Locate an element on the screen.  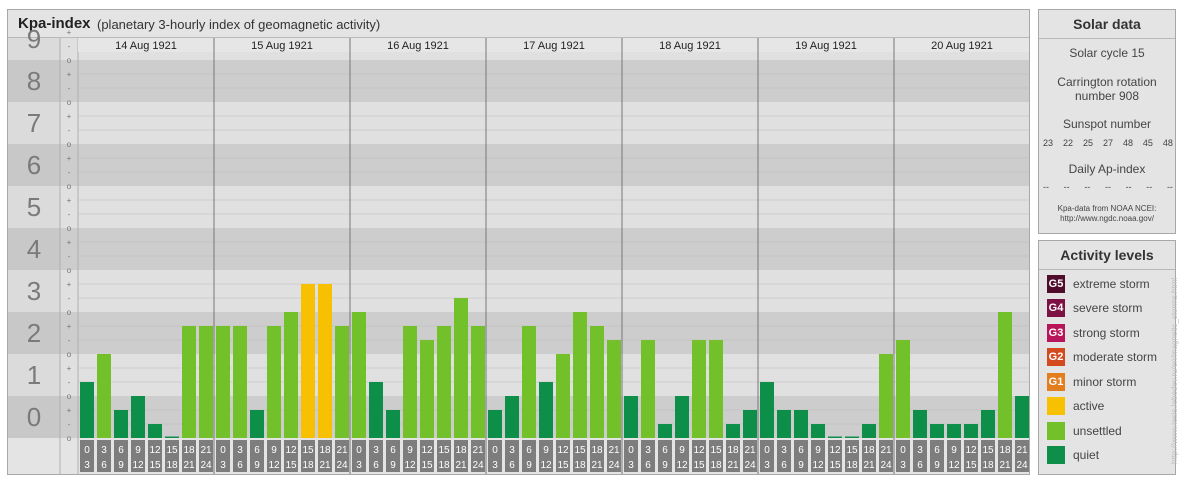
day-label: 19 Aug 1921 is located at coordinates (826, 46).